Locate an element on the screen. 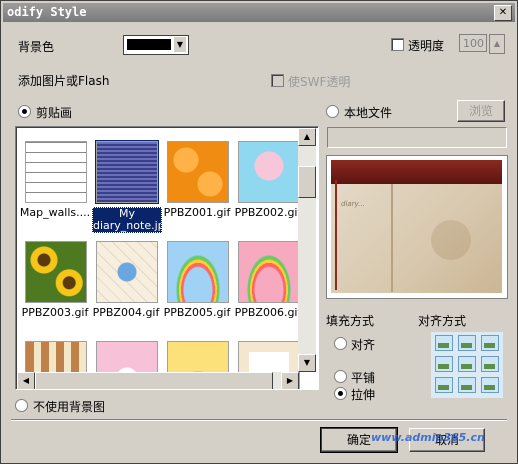 This screenshot has height=464, width=518. align-top-right-icon is located at coordinates (490, 343).